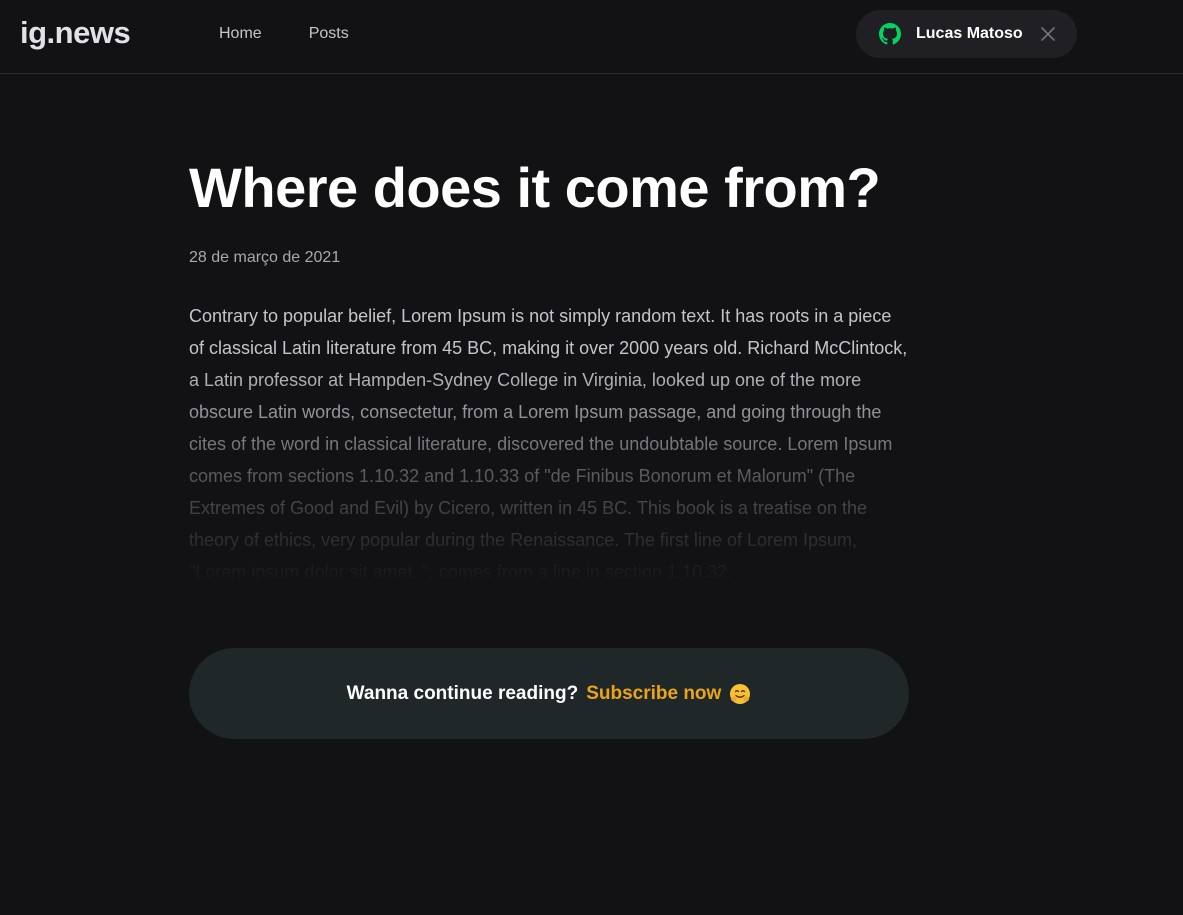  What do you see at coordinates (535, 187) in the screenshot?
I see `post-title: Where does it come from?` at bounding box center [535, 187].